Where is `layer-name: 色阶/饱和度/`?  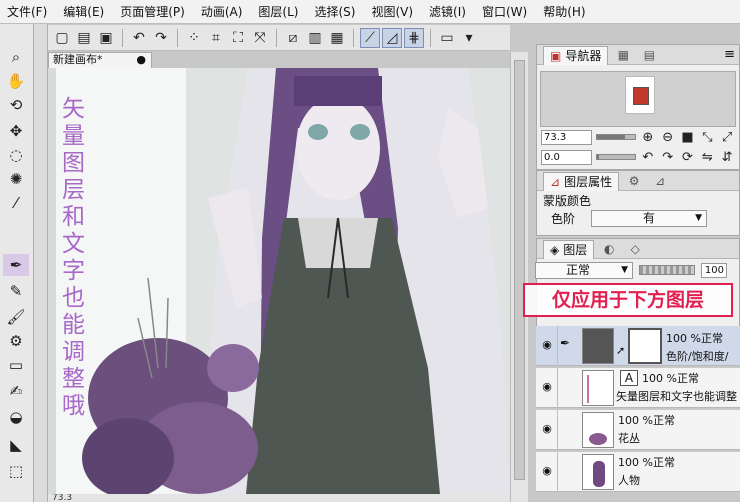 layer-name: 色阶/饱和度/ is located at coordinates (697, 356).